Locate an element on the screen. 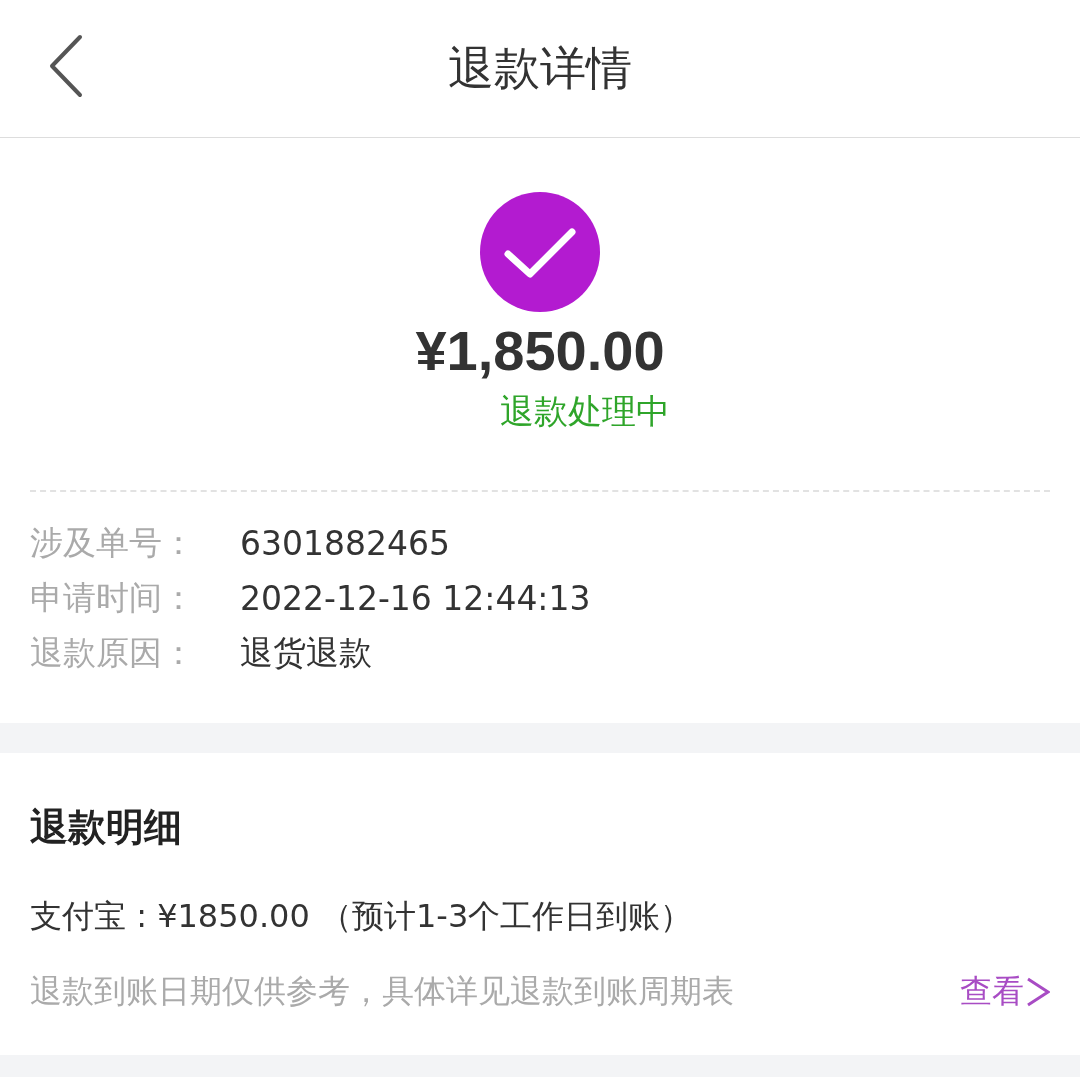 Image resolution: width=1080 pixels, height=1077 pixels. field-value: 退货退款 is located at coordinates (306, 653).